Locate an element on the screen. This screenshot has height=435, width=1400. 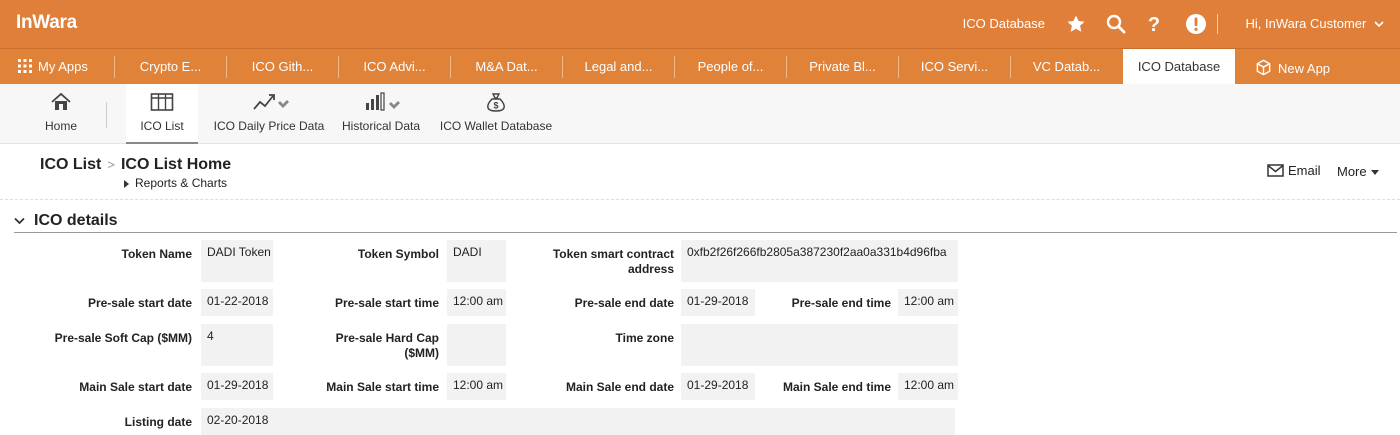
presale-end-time-label: Pre-sale end time is located at coordinates (841, 303).